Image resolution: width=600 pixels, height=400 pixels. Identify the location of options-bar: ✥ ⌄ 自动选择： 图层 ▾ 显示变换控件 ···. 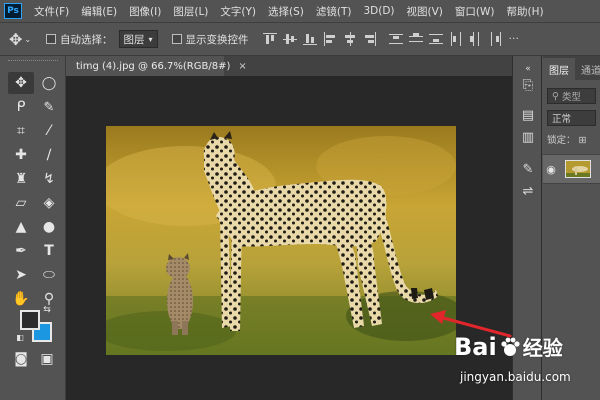
(300, 39).